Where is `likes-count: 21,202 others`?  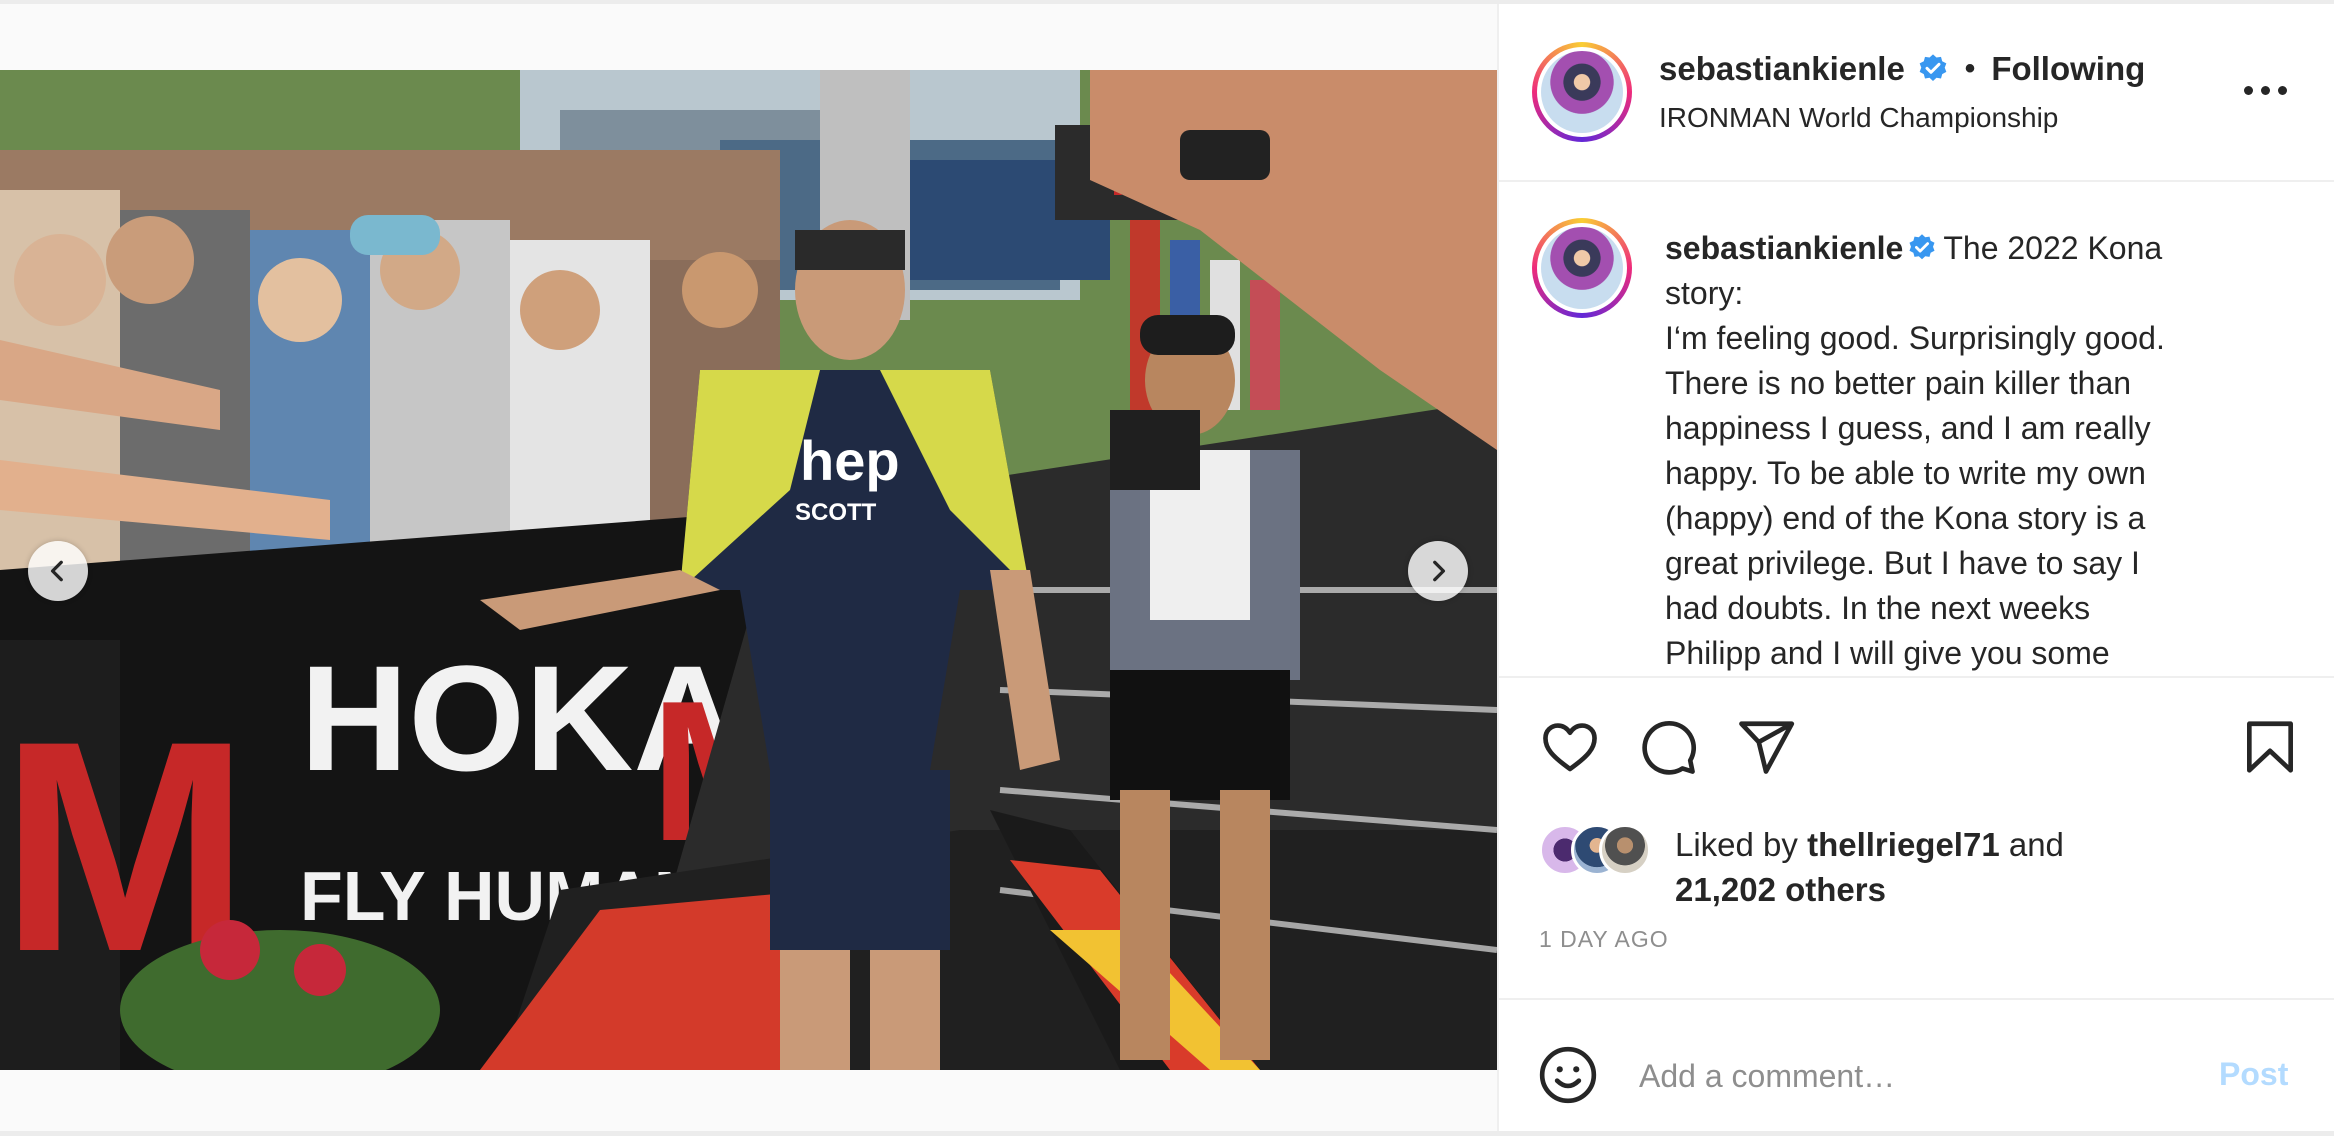 likes-count: 21,202 others is located at coordinates (1780, 889).